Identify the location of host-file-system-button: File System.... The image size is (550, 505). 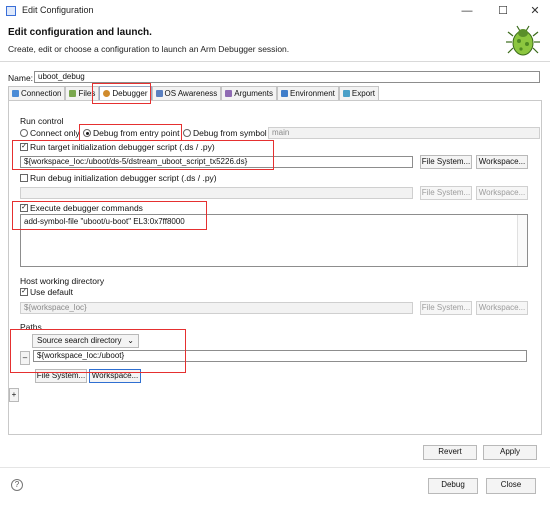
(446, 308).